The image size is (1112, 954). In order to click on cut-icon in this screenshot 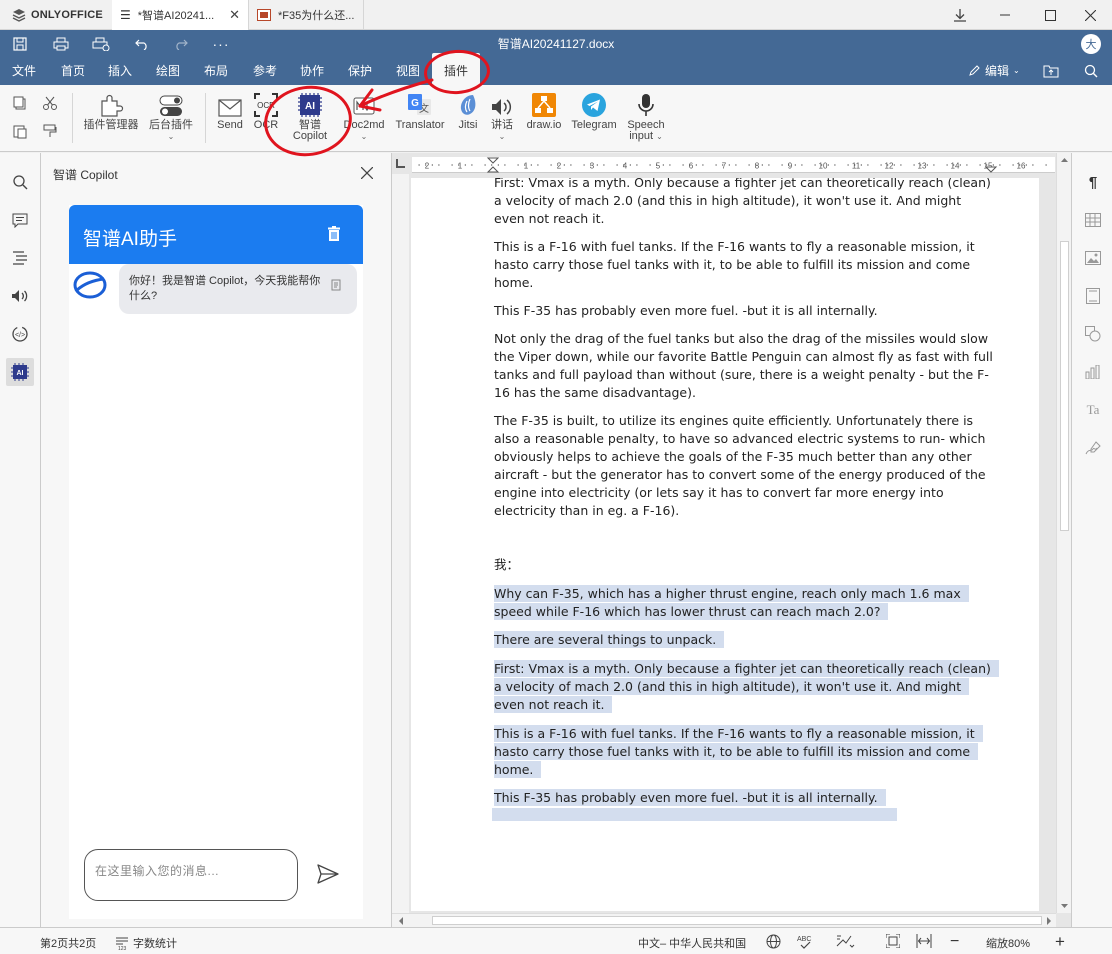, I will do `click(50, 103)`.